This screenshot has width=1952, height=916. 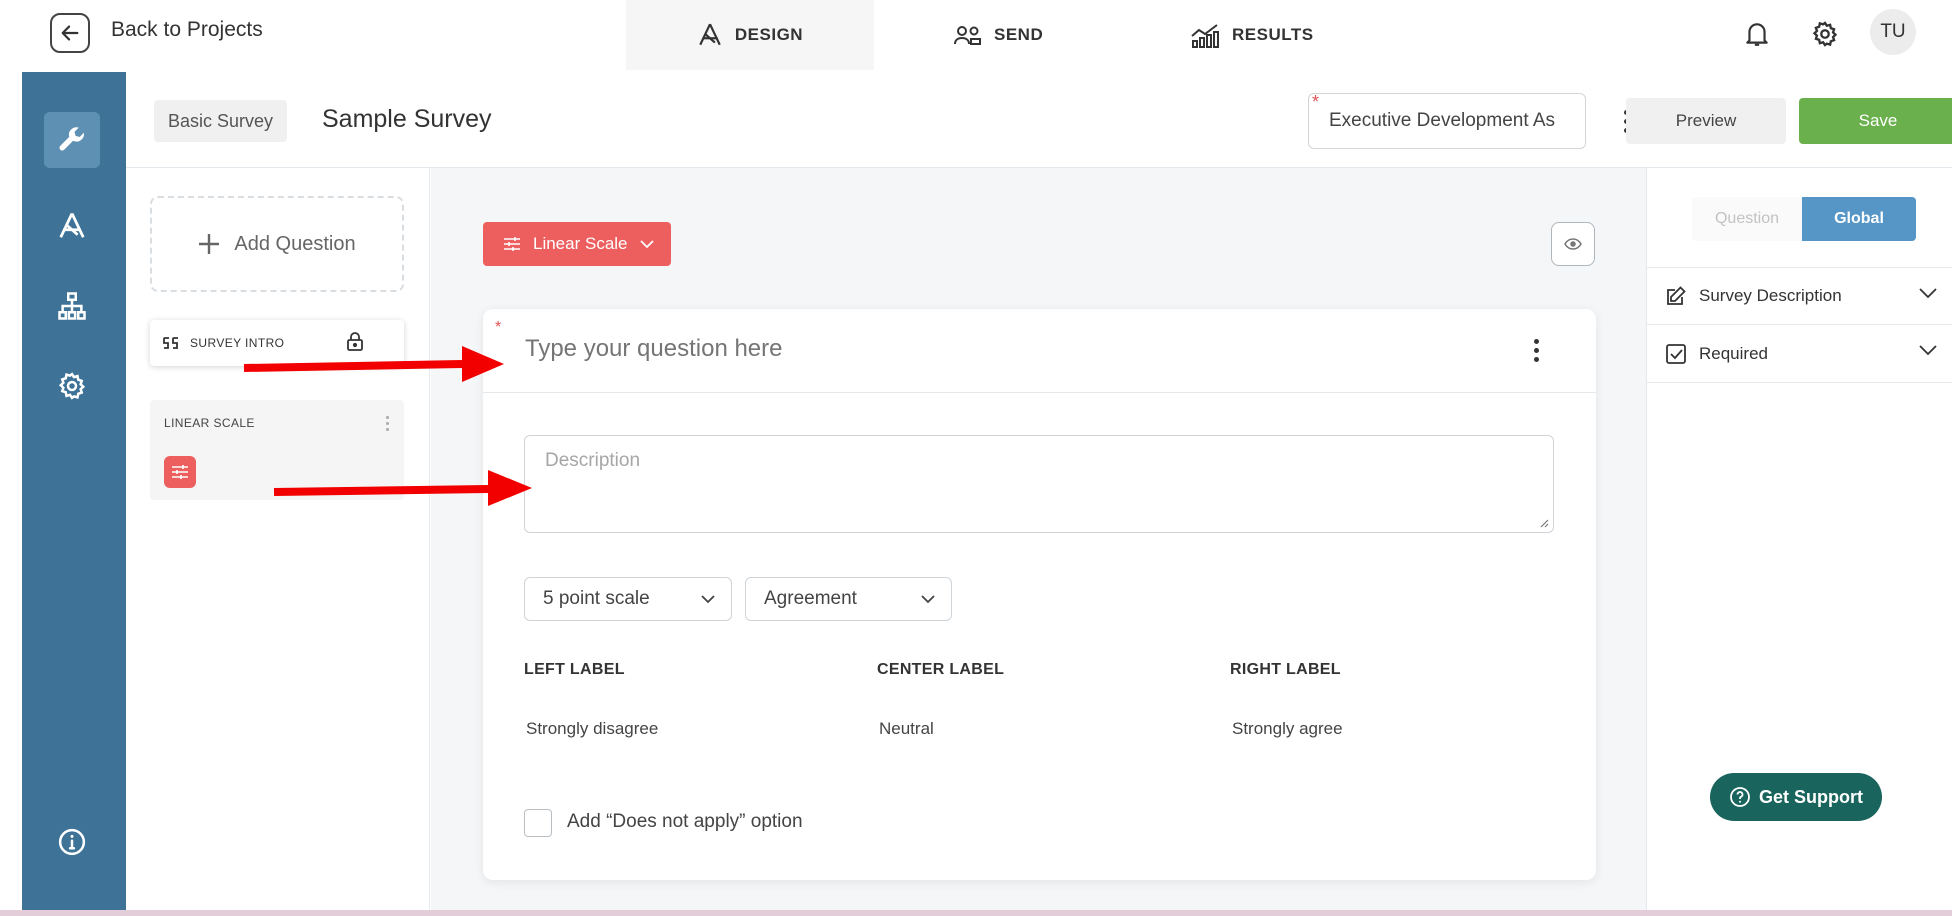 I want to click on add-question-label: Add Question, so click(x=295, y=243).